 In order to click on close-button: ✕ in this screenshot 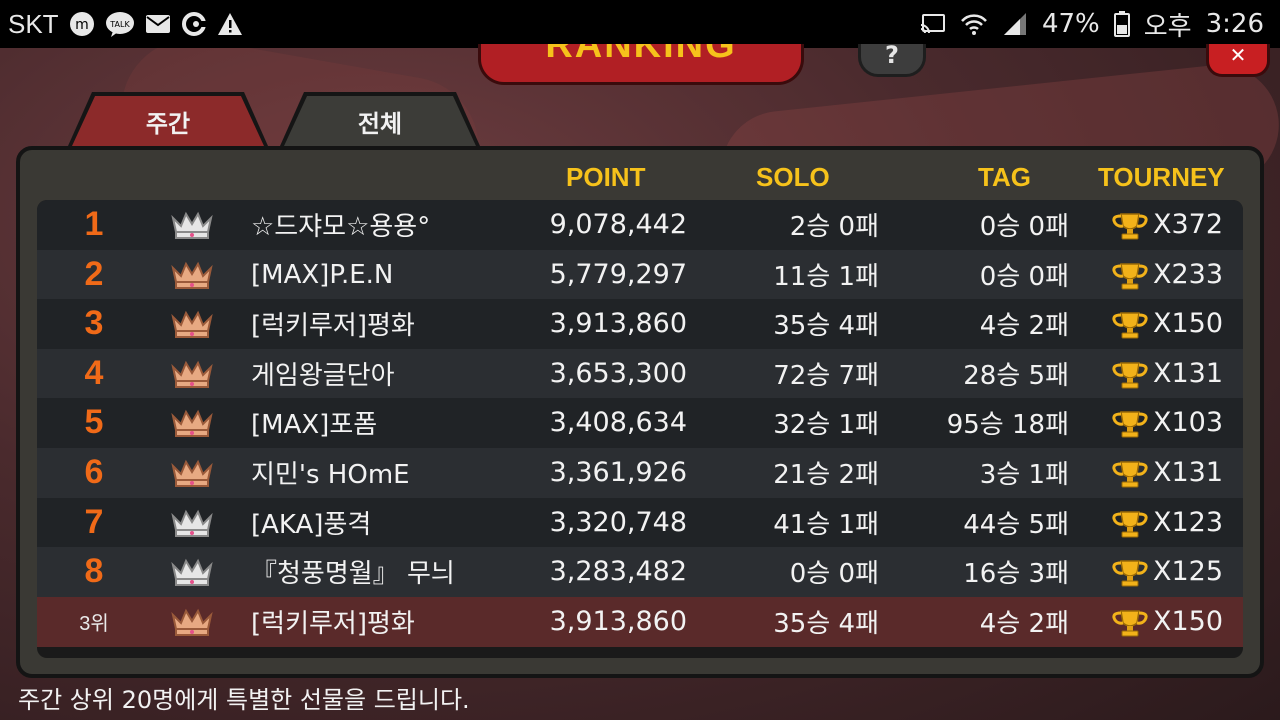, I will do `click(1238, 60)`.